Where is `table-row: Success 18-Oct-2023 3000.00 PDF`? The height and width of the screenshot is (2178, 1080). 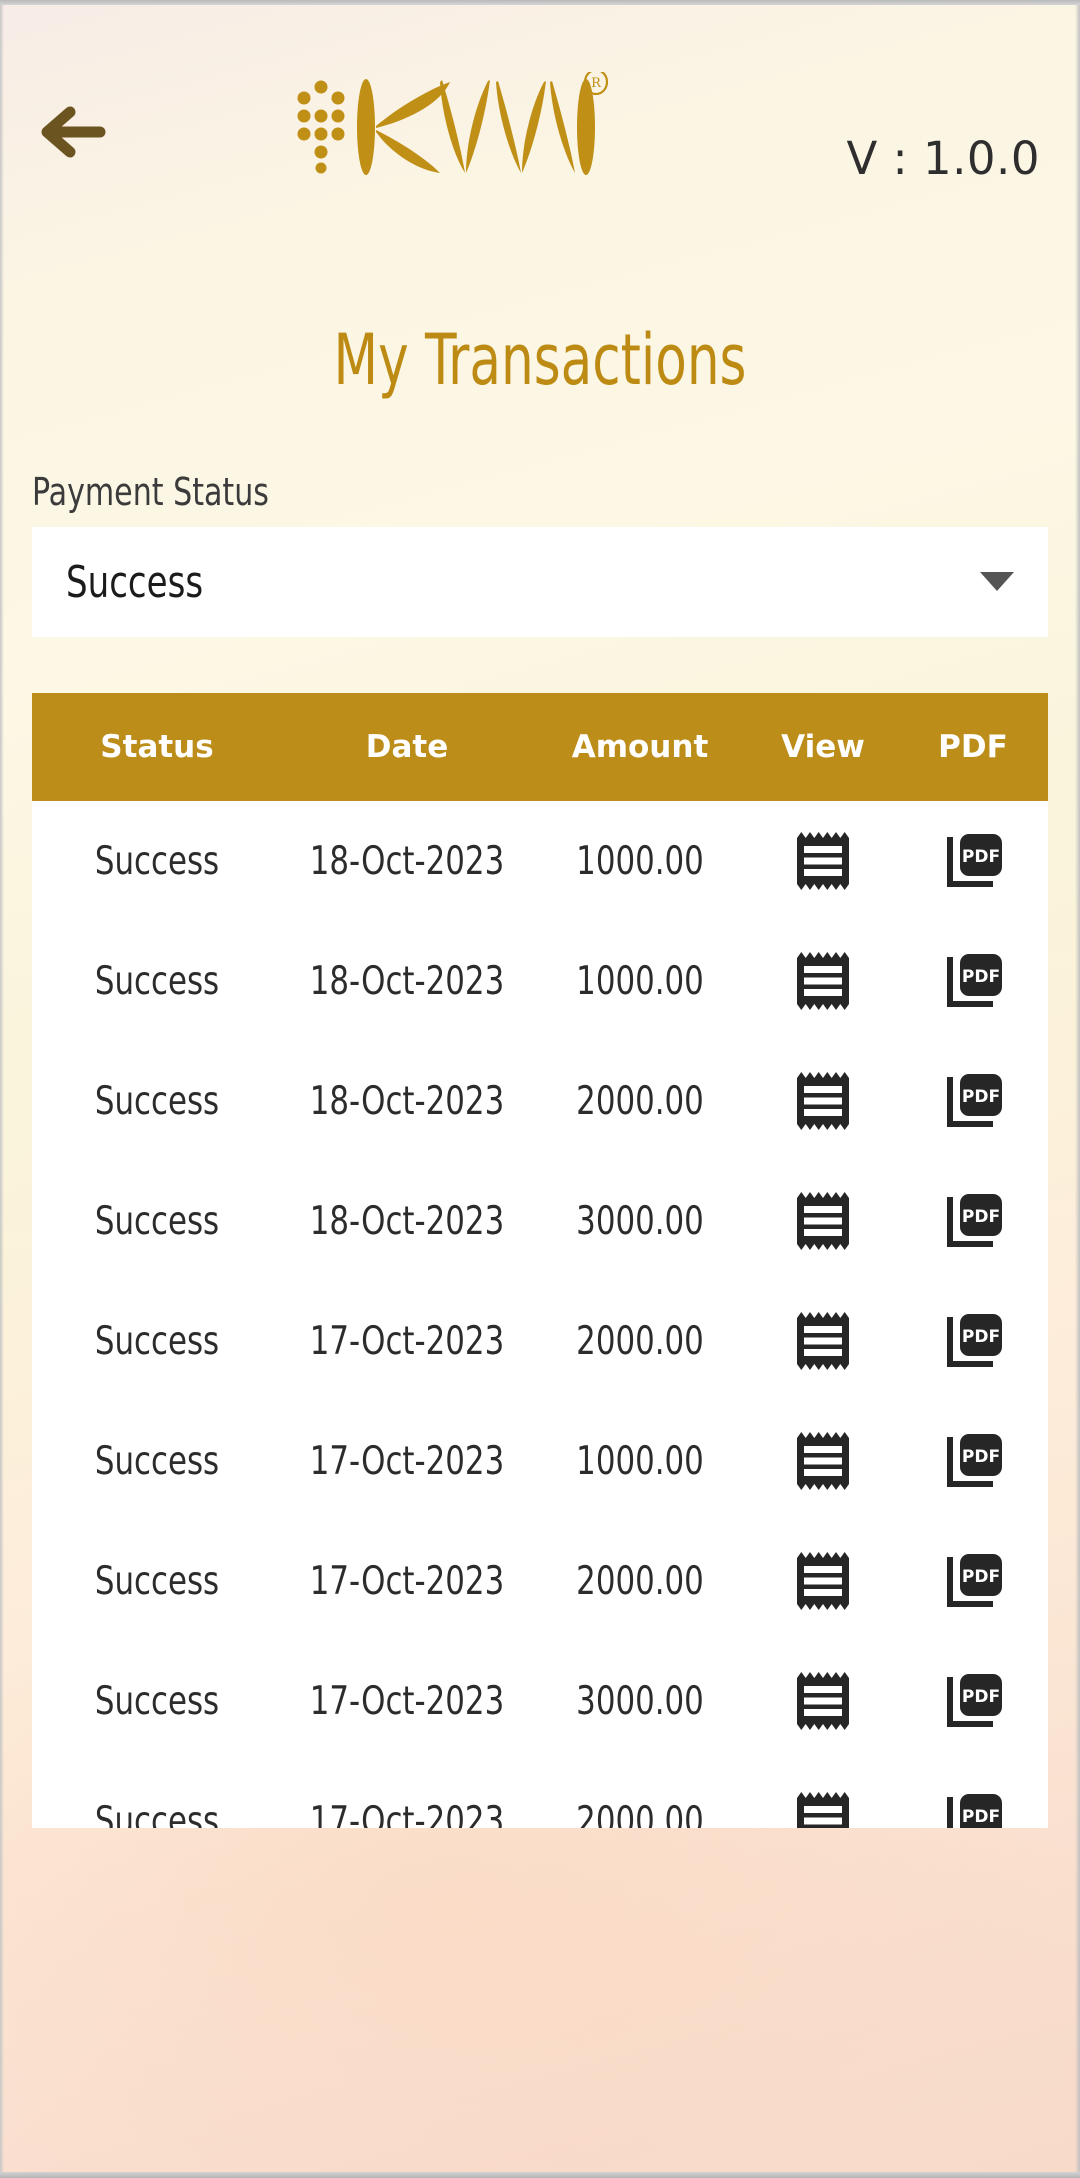 table-row: Success 18-Oct-2023 3000.00 PDF is located at coordinates (540, 1221).